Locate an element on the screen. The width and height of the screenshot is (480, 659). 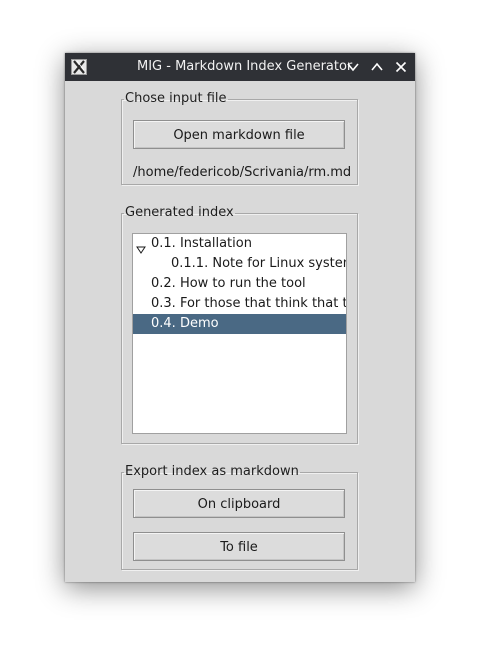
chevron-down-icon is located at coordinates (353, 67).